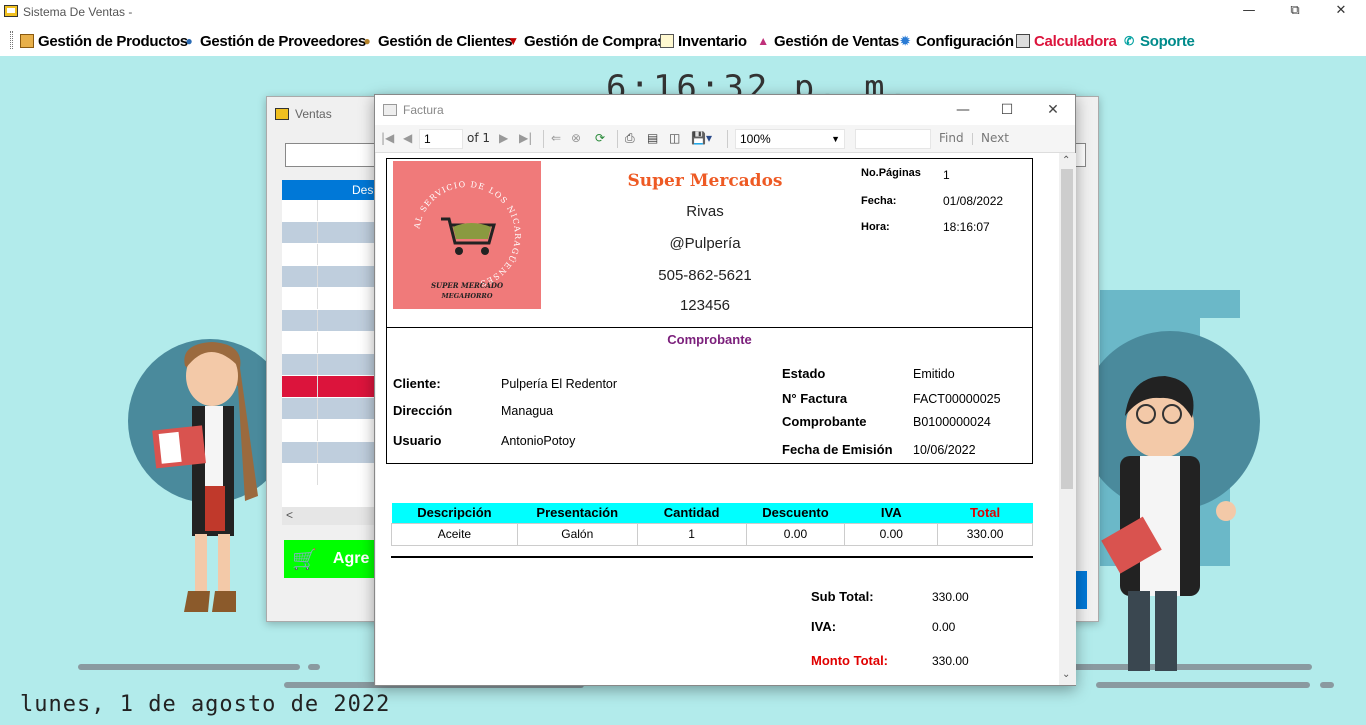  Describe the element at coordinates (712, 534) in the screenshot. I see `table-row: Aceite Galón 1 0.00 0.00 330.00` at that location.